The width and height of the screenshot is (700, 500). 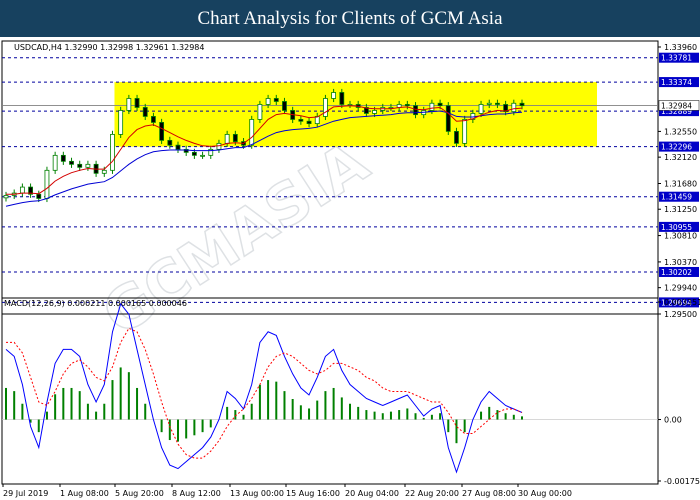 I want to click on macd-header: MACD(12,26,9) 0.000211 0.000165 0.000046, so click(x=95, y=303).